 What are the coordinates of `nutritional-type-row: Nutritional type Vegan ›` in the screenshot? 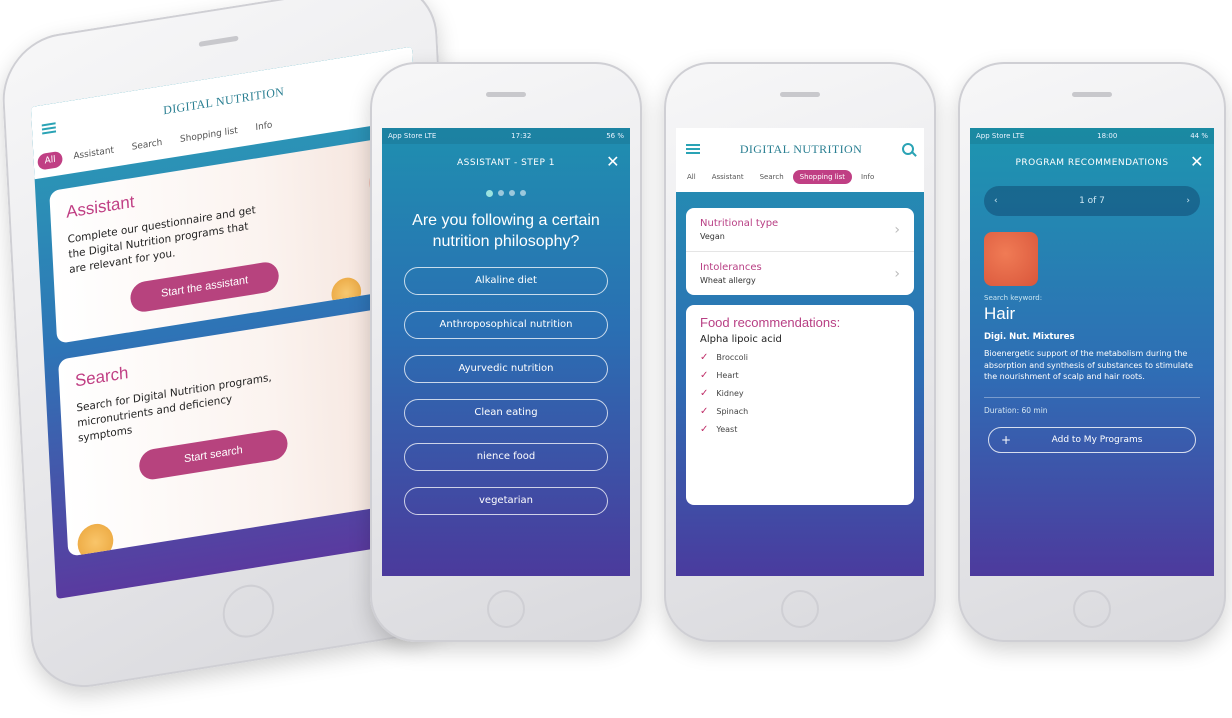 It's located at (800, 230).